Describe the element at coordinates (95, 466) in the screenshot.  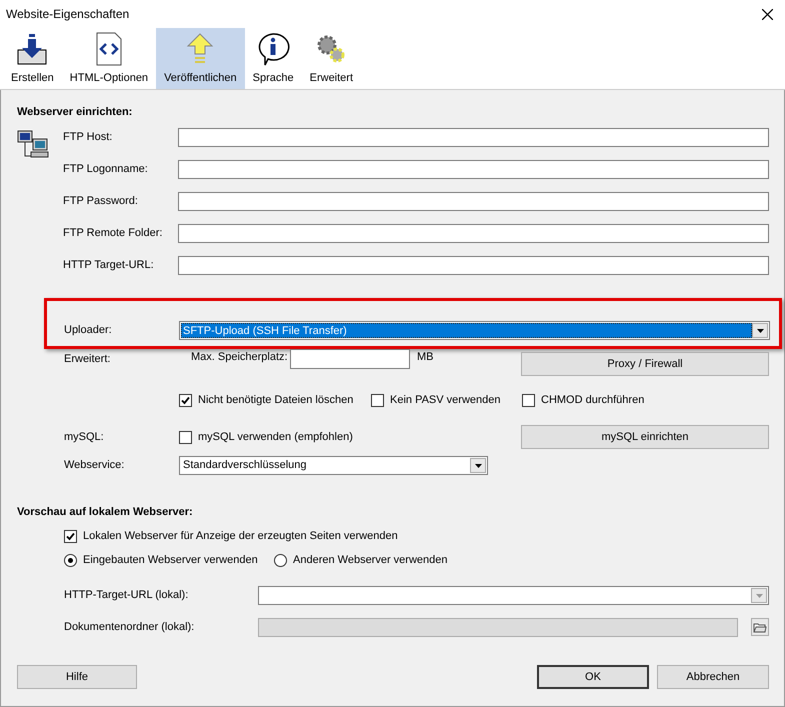
I see `field-label: Webservice:` at that location.